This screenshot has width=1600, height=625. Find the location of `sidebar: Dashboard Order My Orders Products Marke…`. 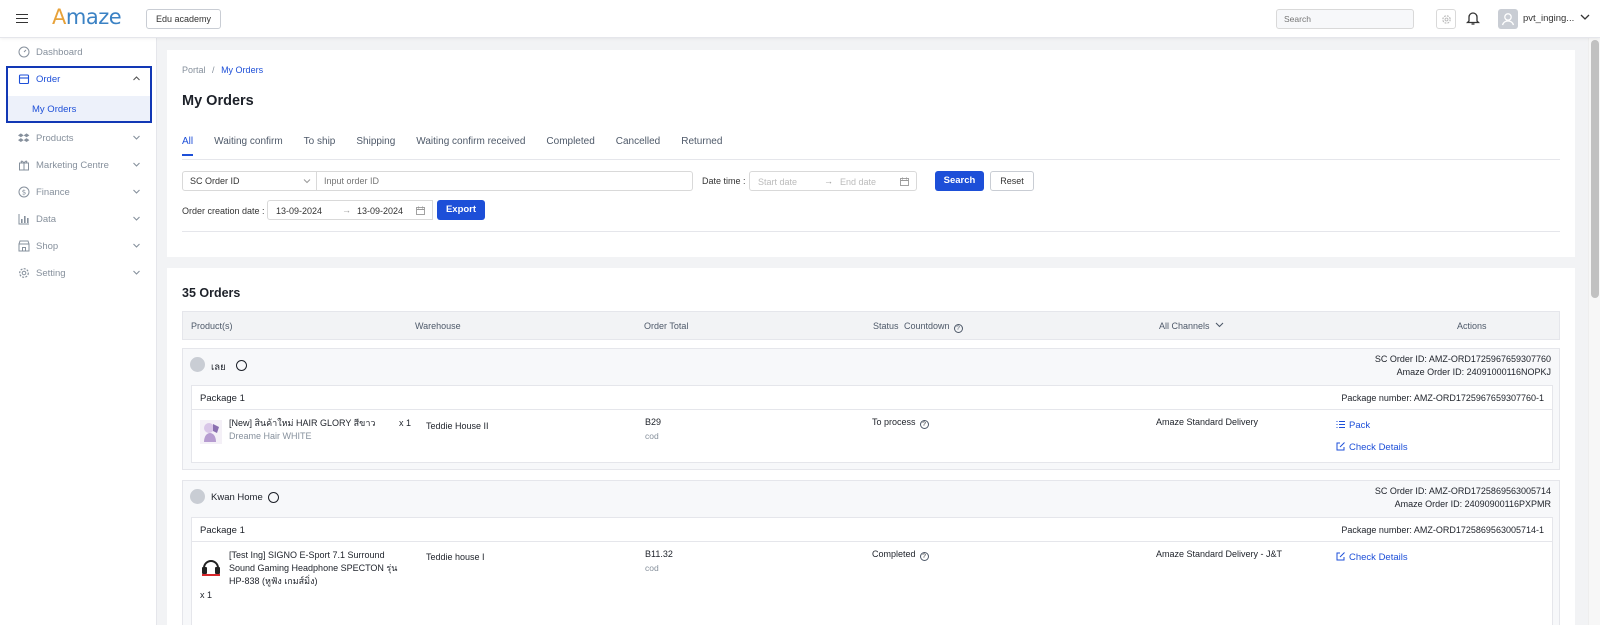

sidebar: Dashboard Order My Orders Products Marke… is located at coordinates (78, 331).